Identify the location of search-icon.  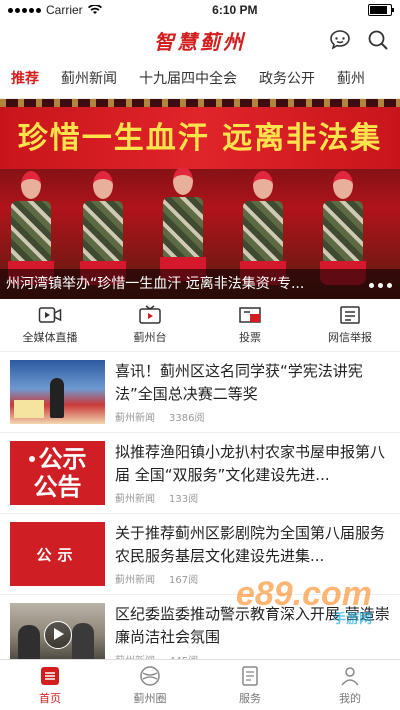
(378, 40).